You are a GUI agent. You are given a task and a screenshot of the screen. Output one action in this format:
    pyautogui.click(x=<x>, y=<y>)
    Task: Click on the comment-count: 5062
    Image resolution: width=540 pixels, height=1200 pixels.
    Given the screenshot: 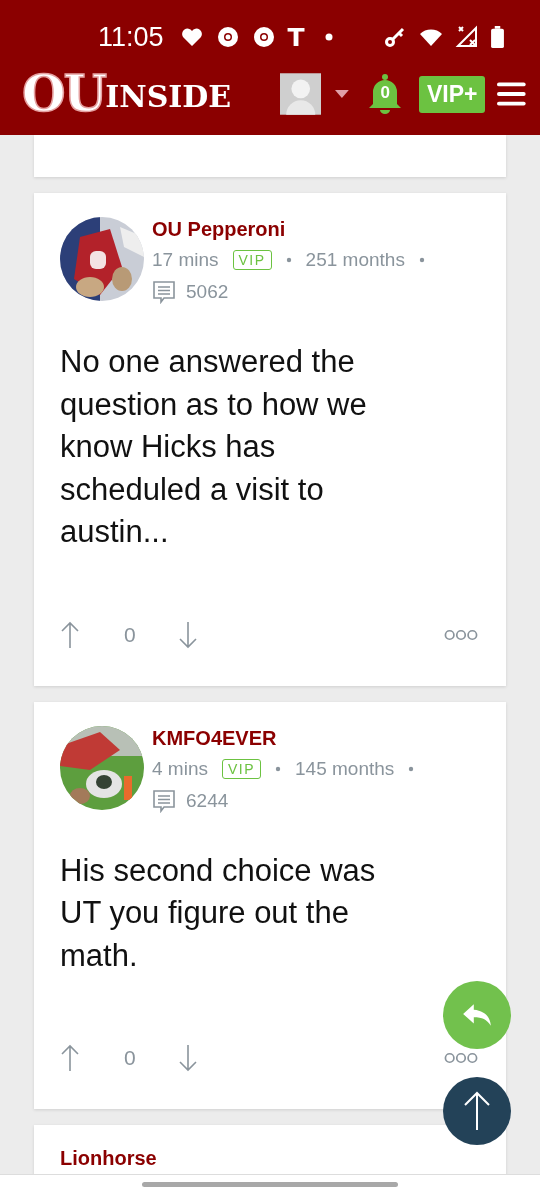 What is the action you would take?
    pyautogui.click(x=207, y=292)
    